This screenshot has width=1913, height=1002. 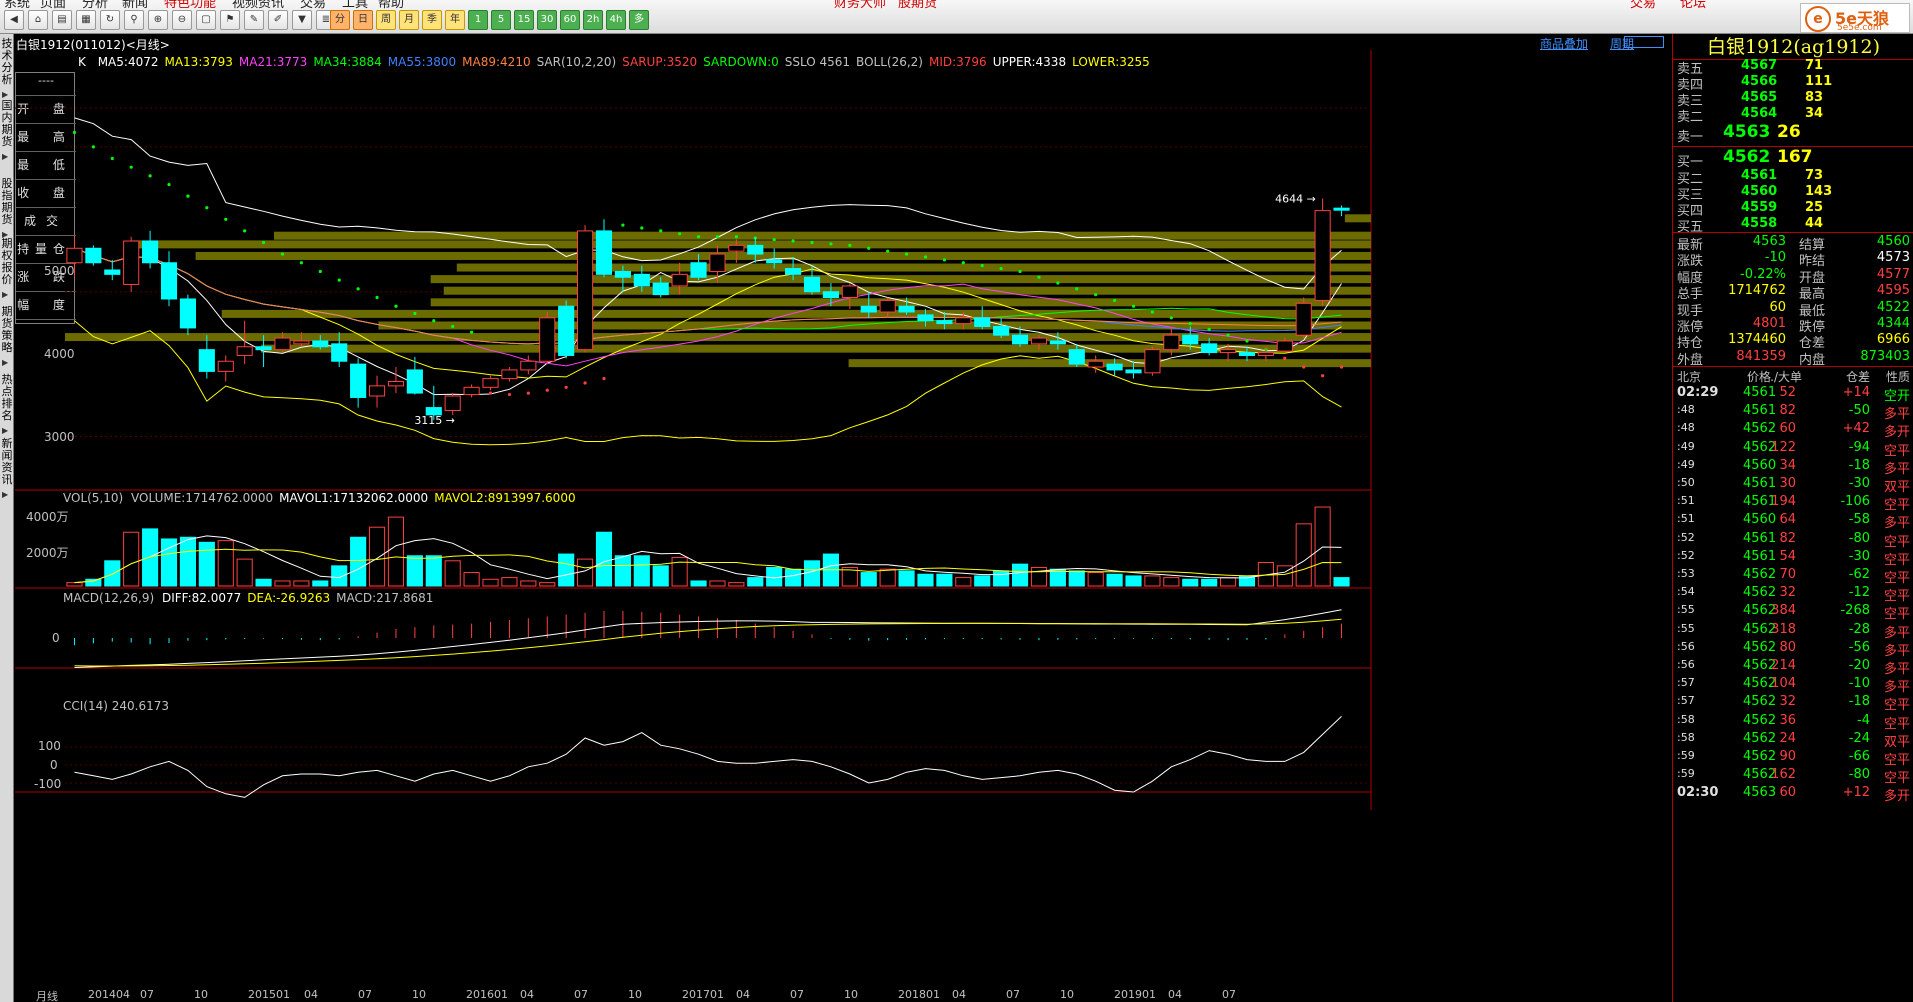 I want to click on flag-icon: ⚑, so click(x=230, y=20).